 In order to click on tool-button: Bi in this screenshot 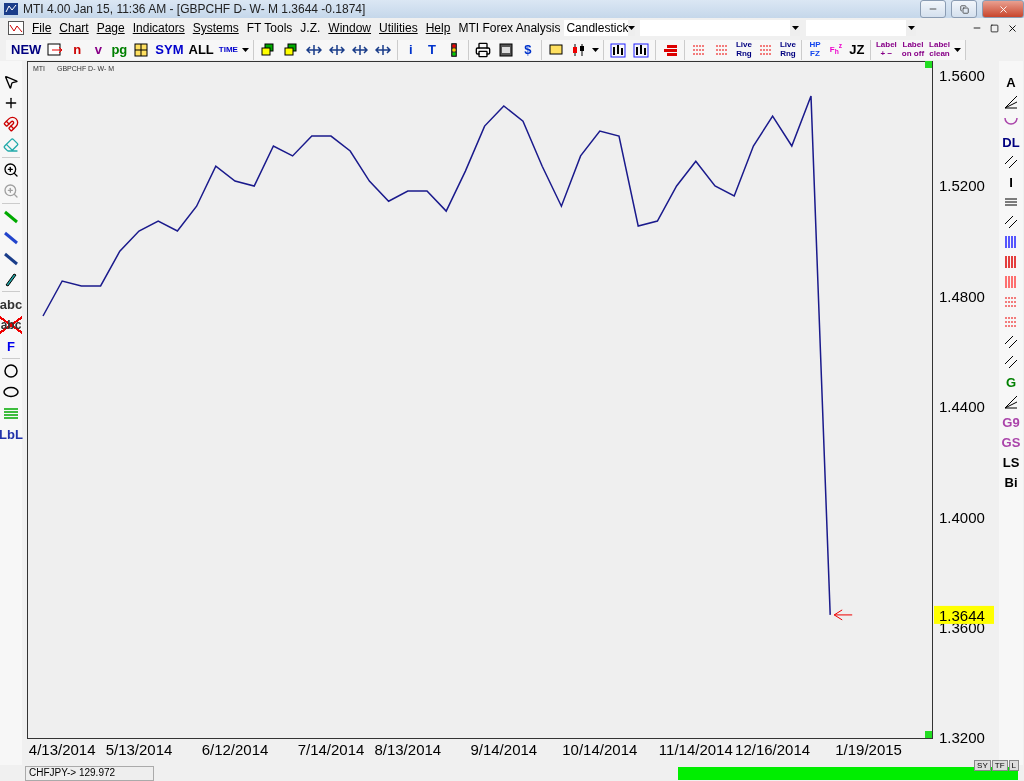, I will do `click(1011, 482)`.